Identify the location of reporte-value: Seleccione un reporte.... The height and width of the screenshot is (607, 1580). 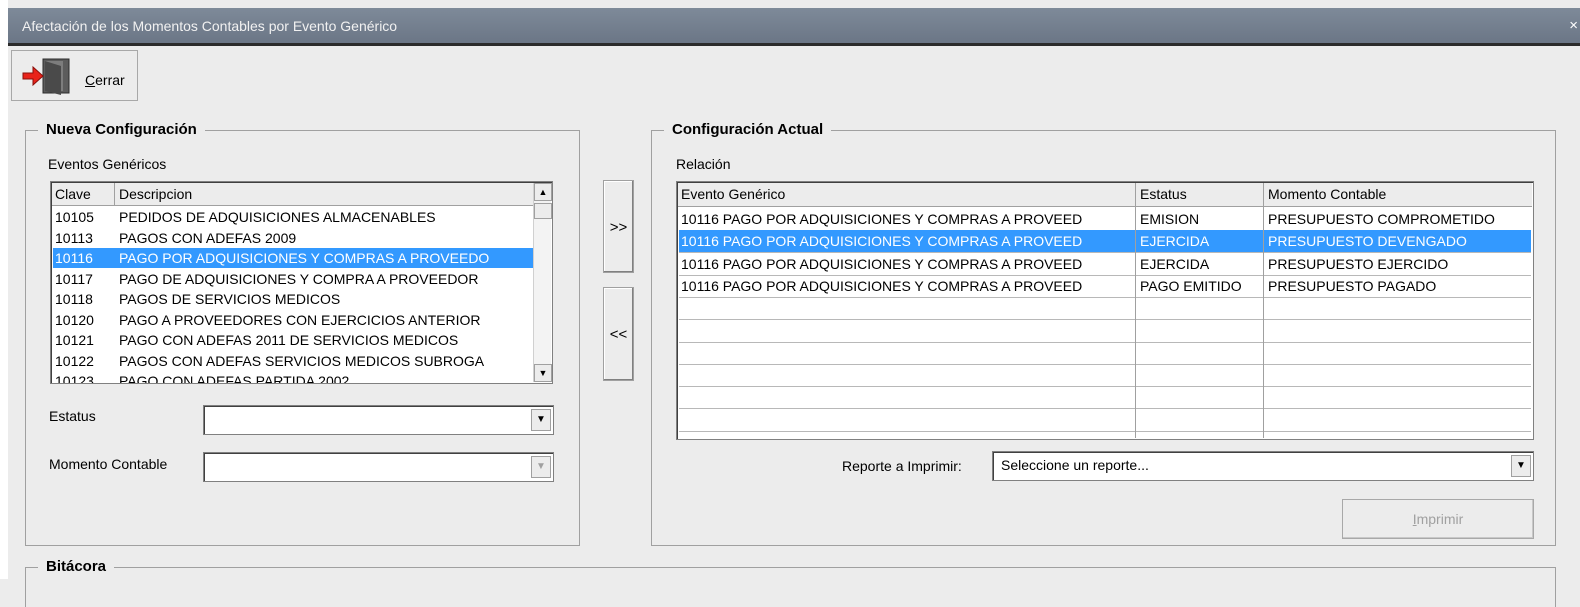
(1075, 465).